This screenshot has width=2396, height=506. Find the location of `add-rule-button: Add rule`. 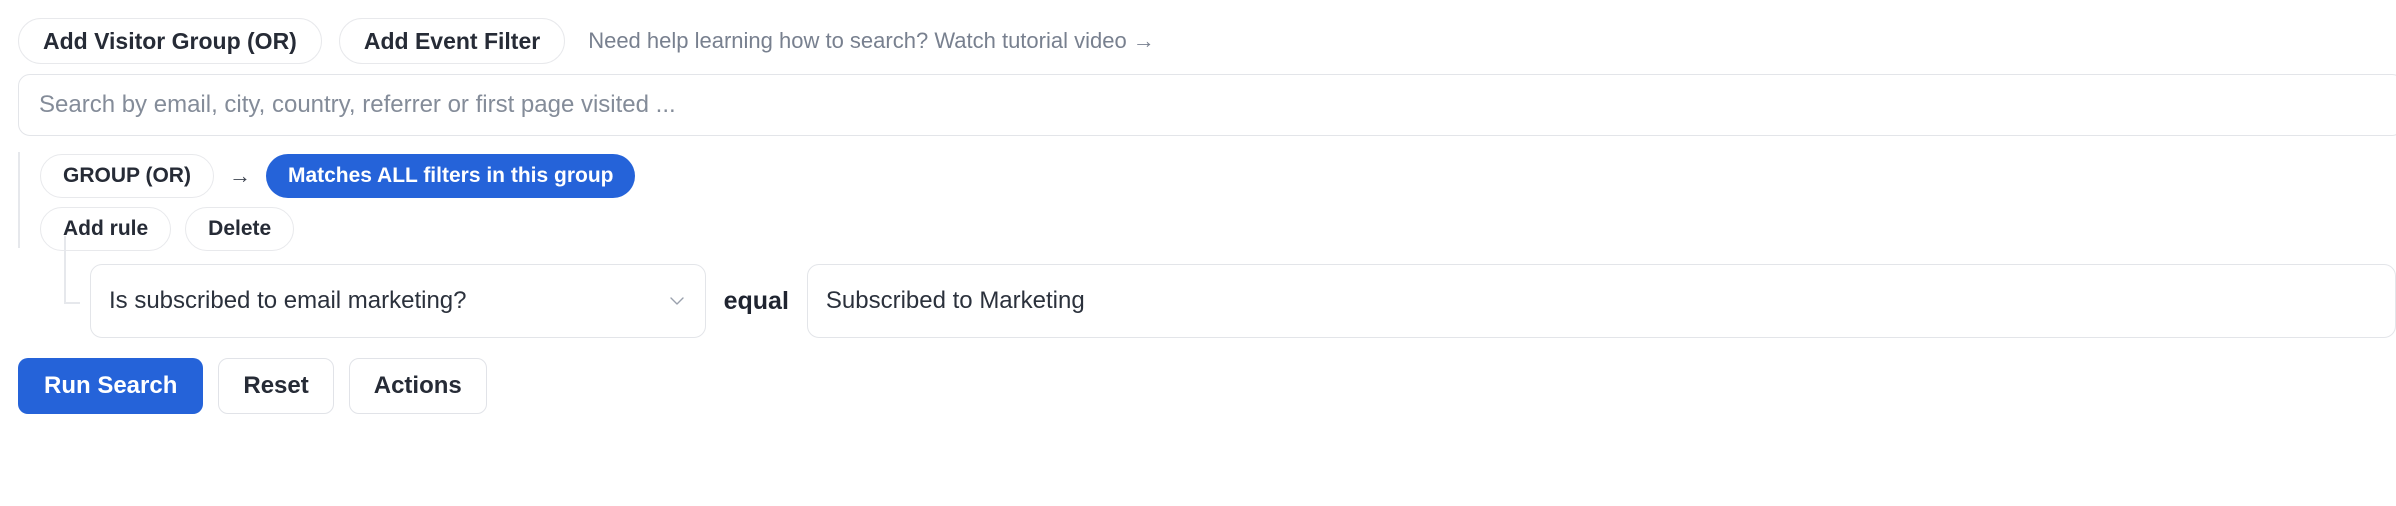

add-rule-button: Add rule is located at coordinates (106, 229).